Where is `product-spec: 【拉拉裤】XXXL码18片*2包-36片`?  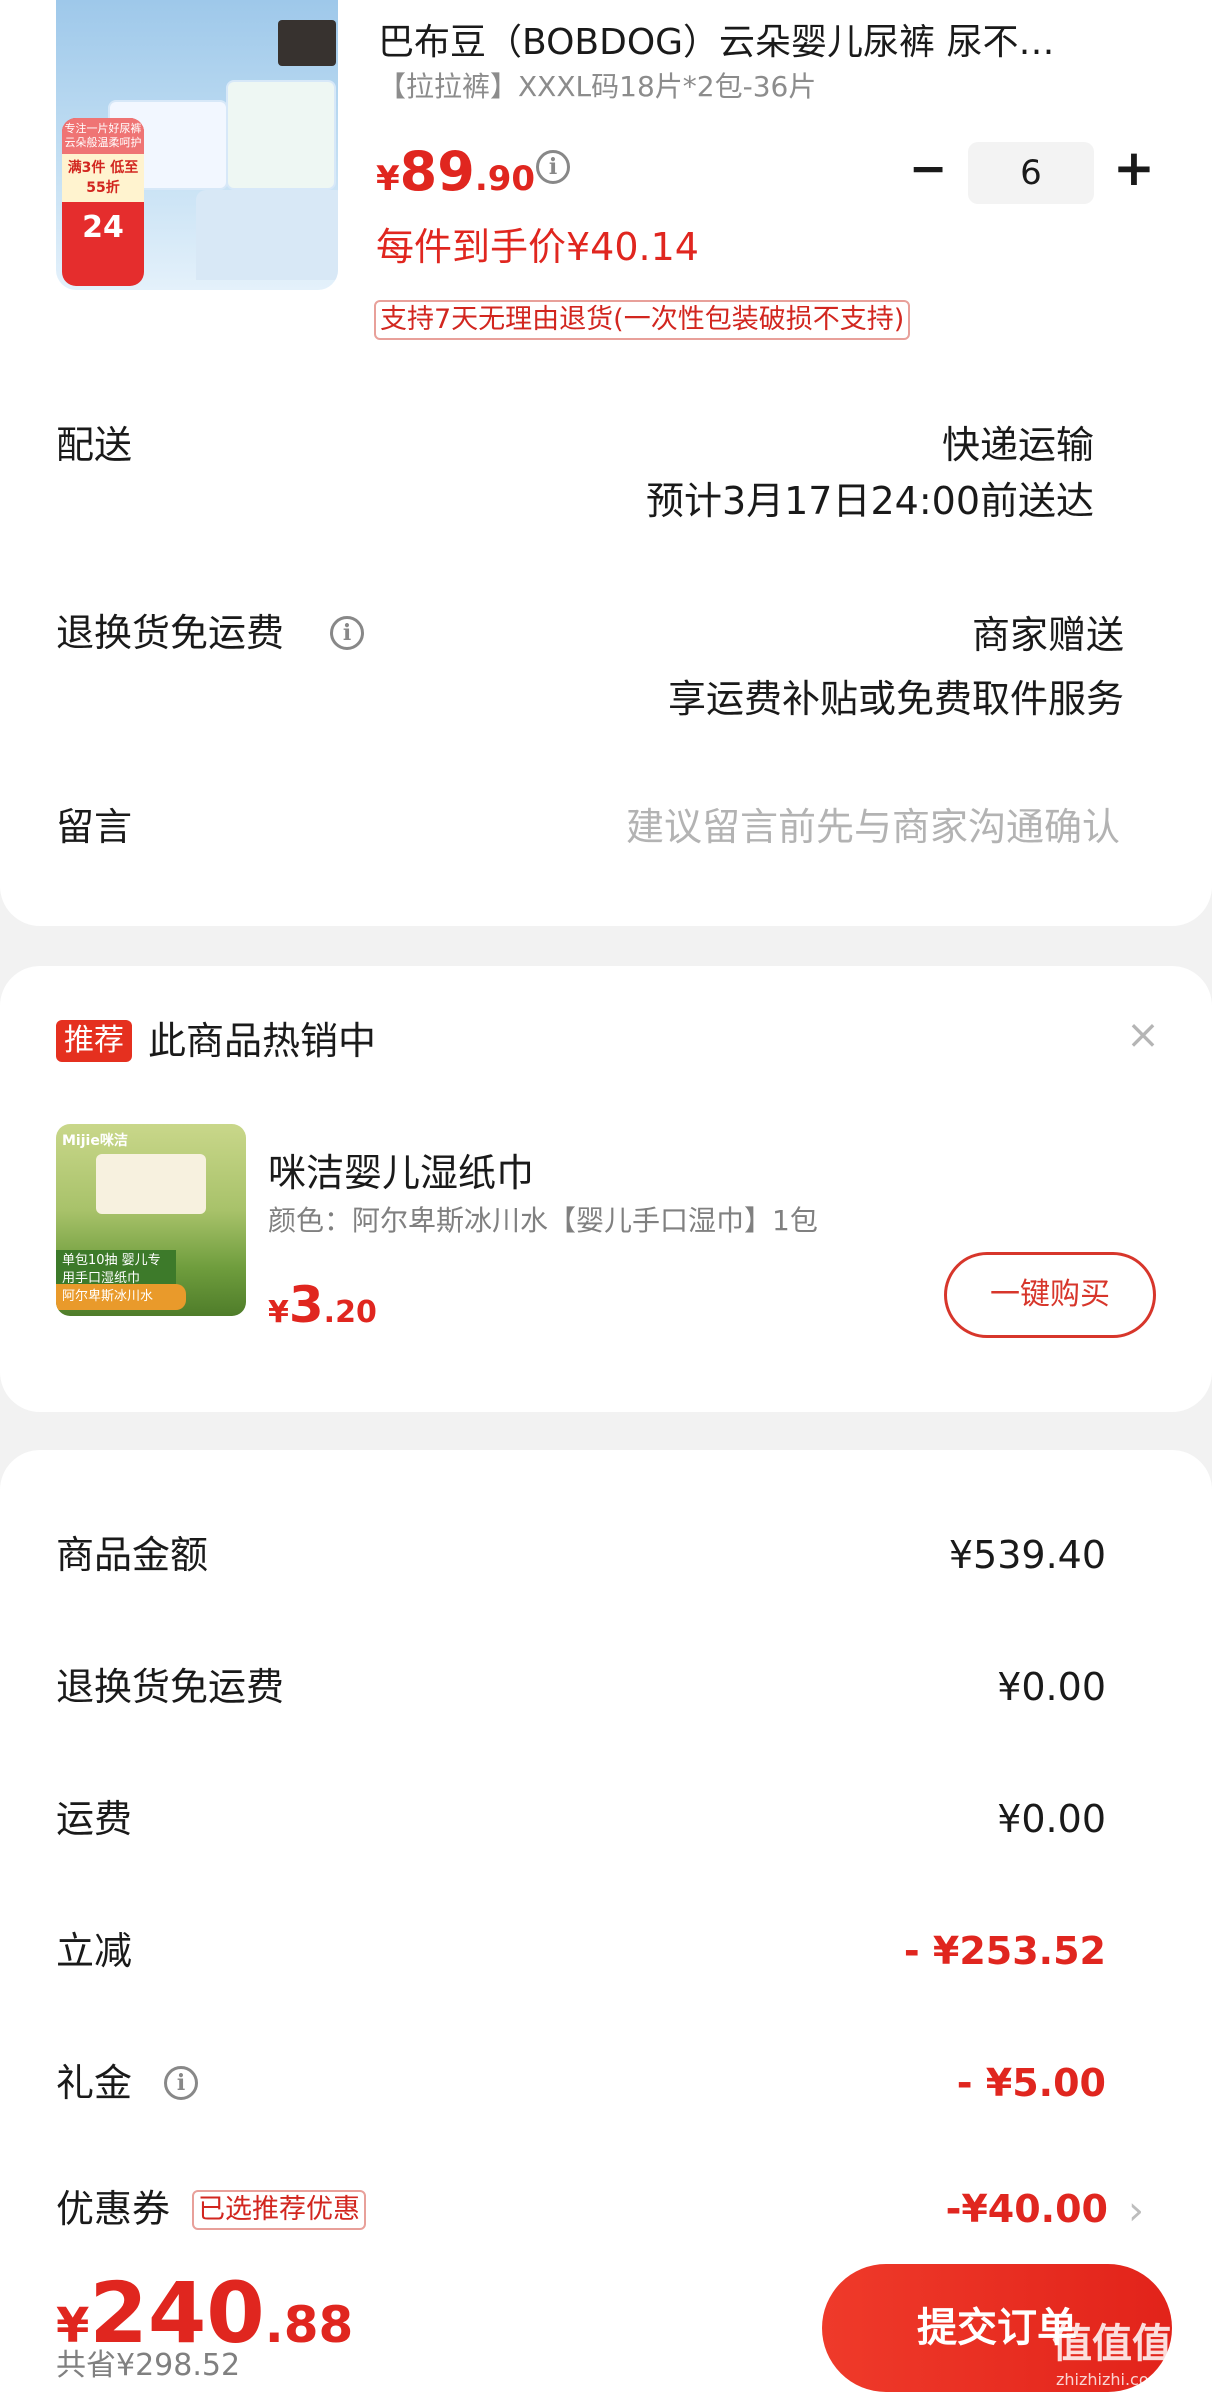
product-spec: 【拉拉裤】XXXL码18片*2包-36片 is located at coordinates (597, 87).